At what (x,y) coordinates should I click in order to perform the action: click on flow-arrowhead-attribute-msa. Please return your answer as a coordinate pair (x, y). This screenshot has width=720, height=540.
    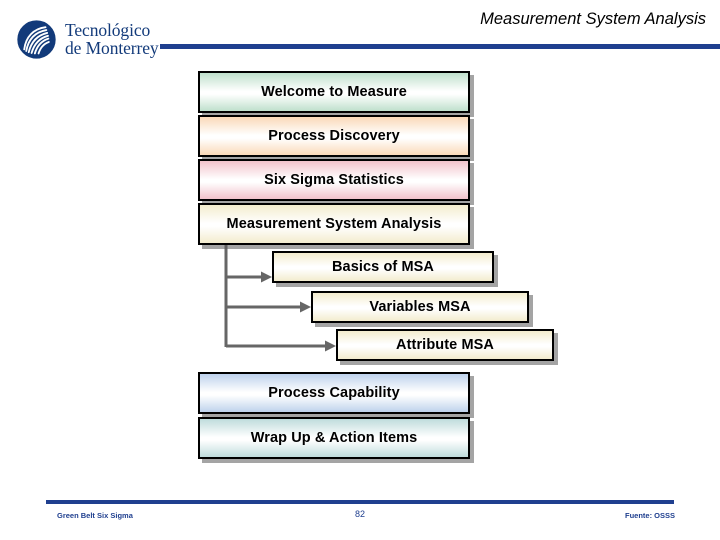
    Looking at the image, I should click on (330, 346).